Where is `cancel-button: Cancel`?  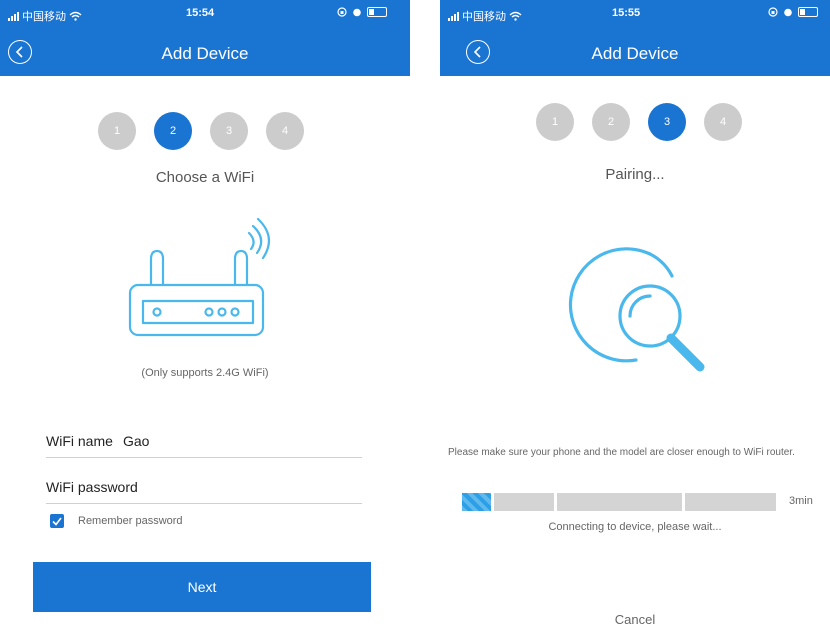
cancel-button: Cancel is located at coordinates (635, 619).